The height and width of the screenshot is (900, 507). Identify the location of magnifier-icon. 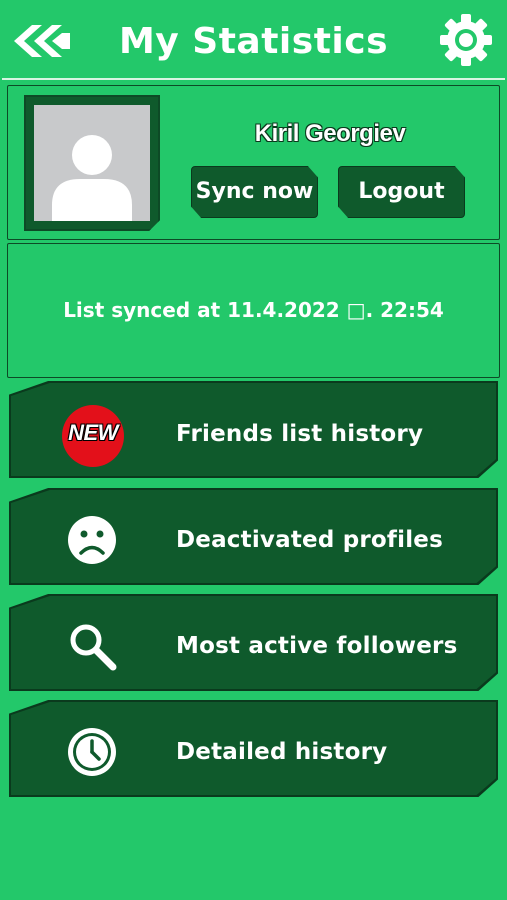
(92, 646).